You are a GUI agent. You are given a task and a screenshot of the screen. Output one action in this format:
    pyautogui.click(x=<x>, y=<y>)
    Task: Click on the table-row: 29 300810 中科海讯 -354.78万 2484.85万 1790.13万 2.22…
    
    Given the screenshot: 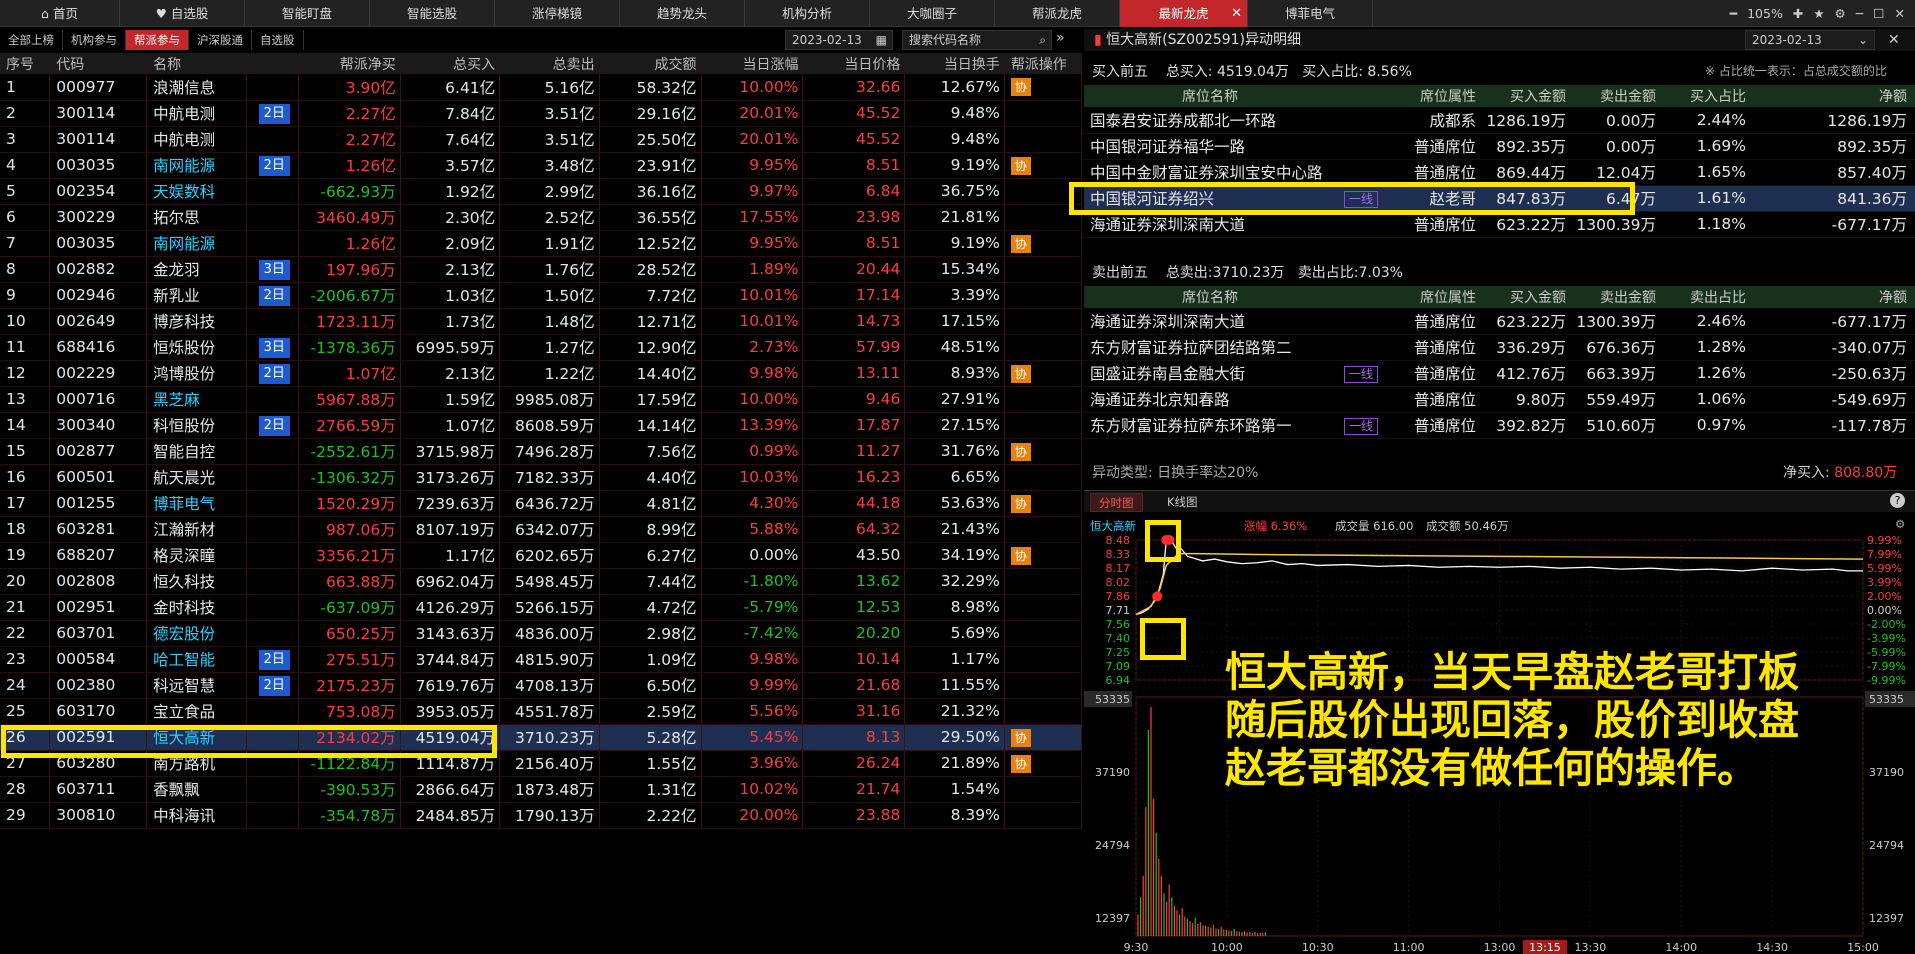 What is the action you would take?
    pyautogui.click(x=541, y=815)
    